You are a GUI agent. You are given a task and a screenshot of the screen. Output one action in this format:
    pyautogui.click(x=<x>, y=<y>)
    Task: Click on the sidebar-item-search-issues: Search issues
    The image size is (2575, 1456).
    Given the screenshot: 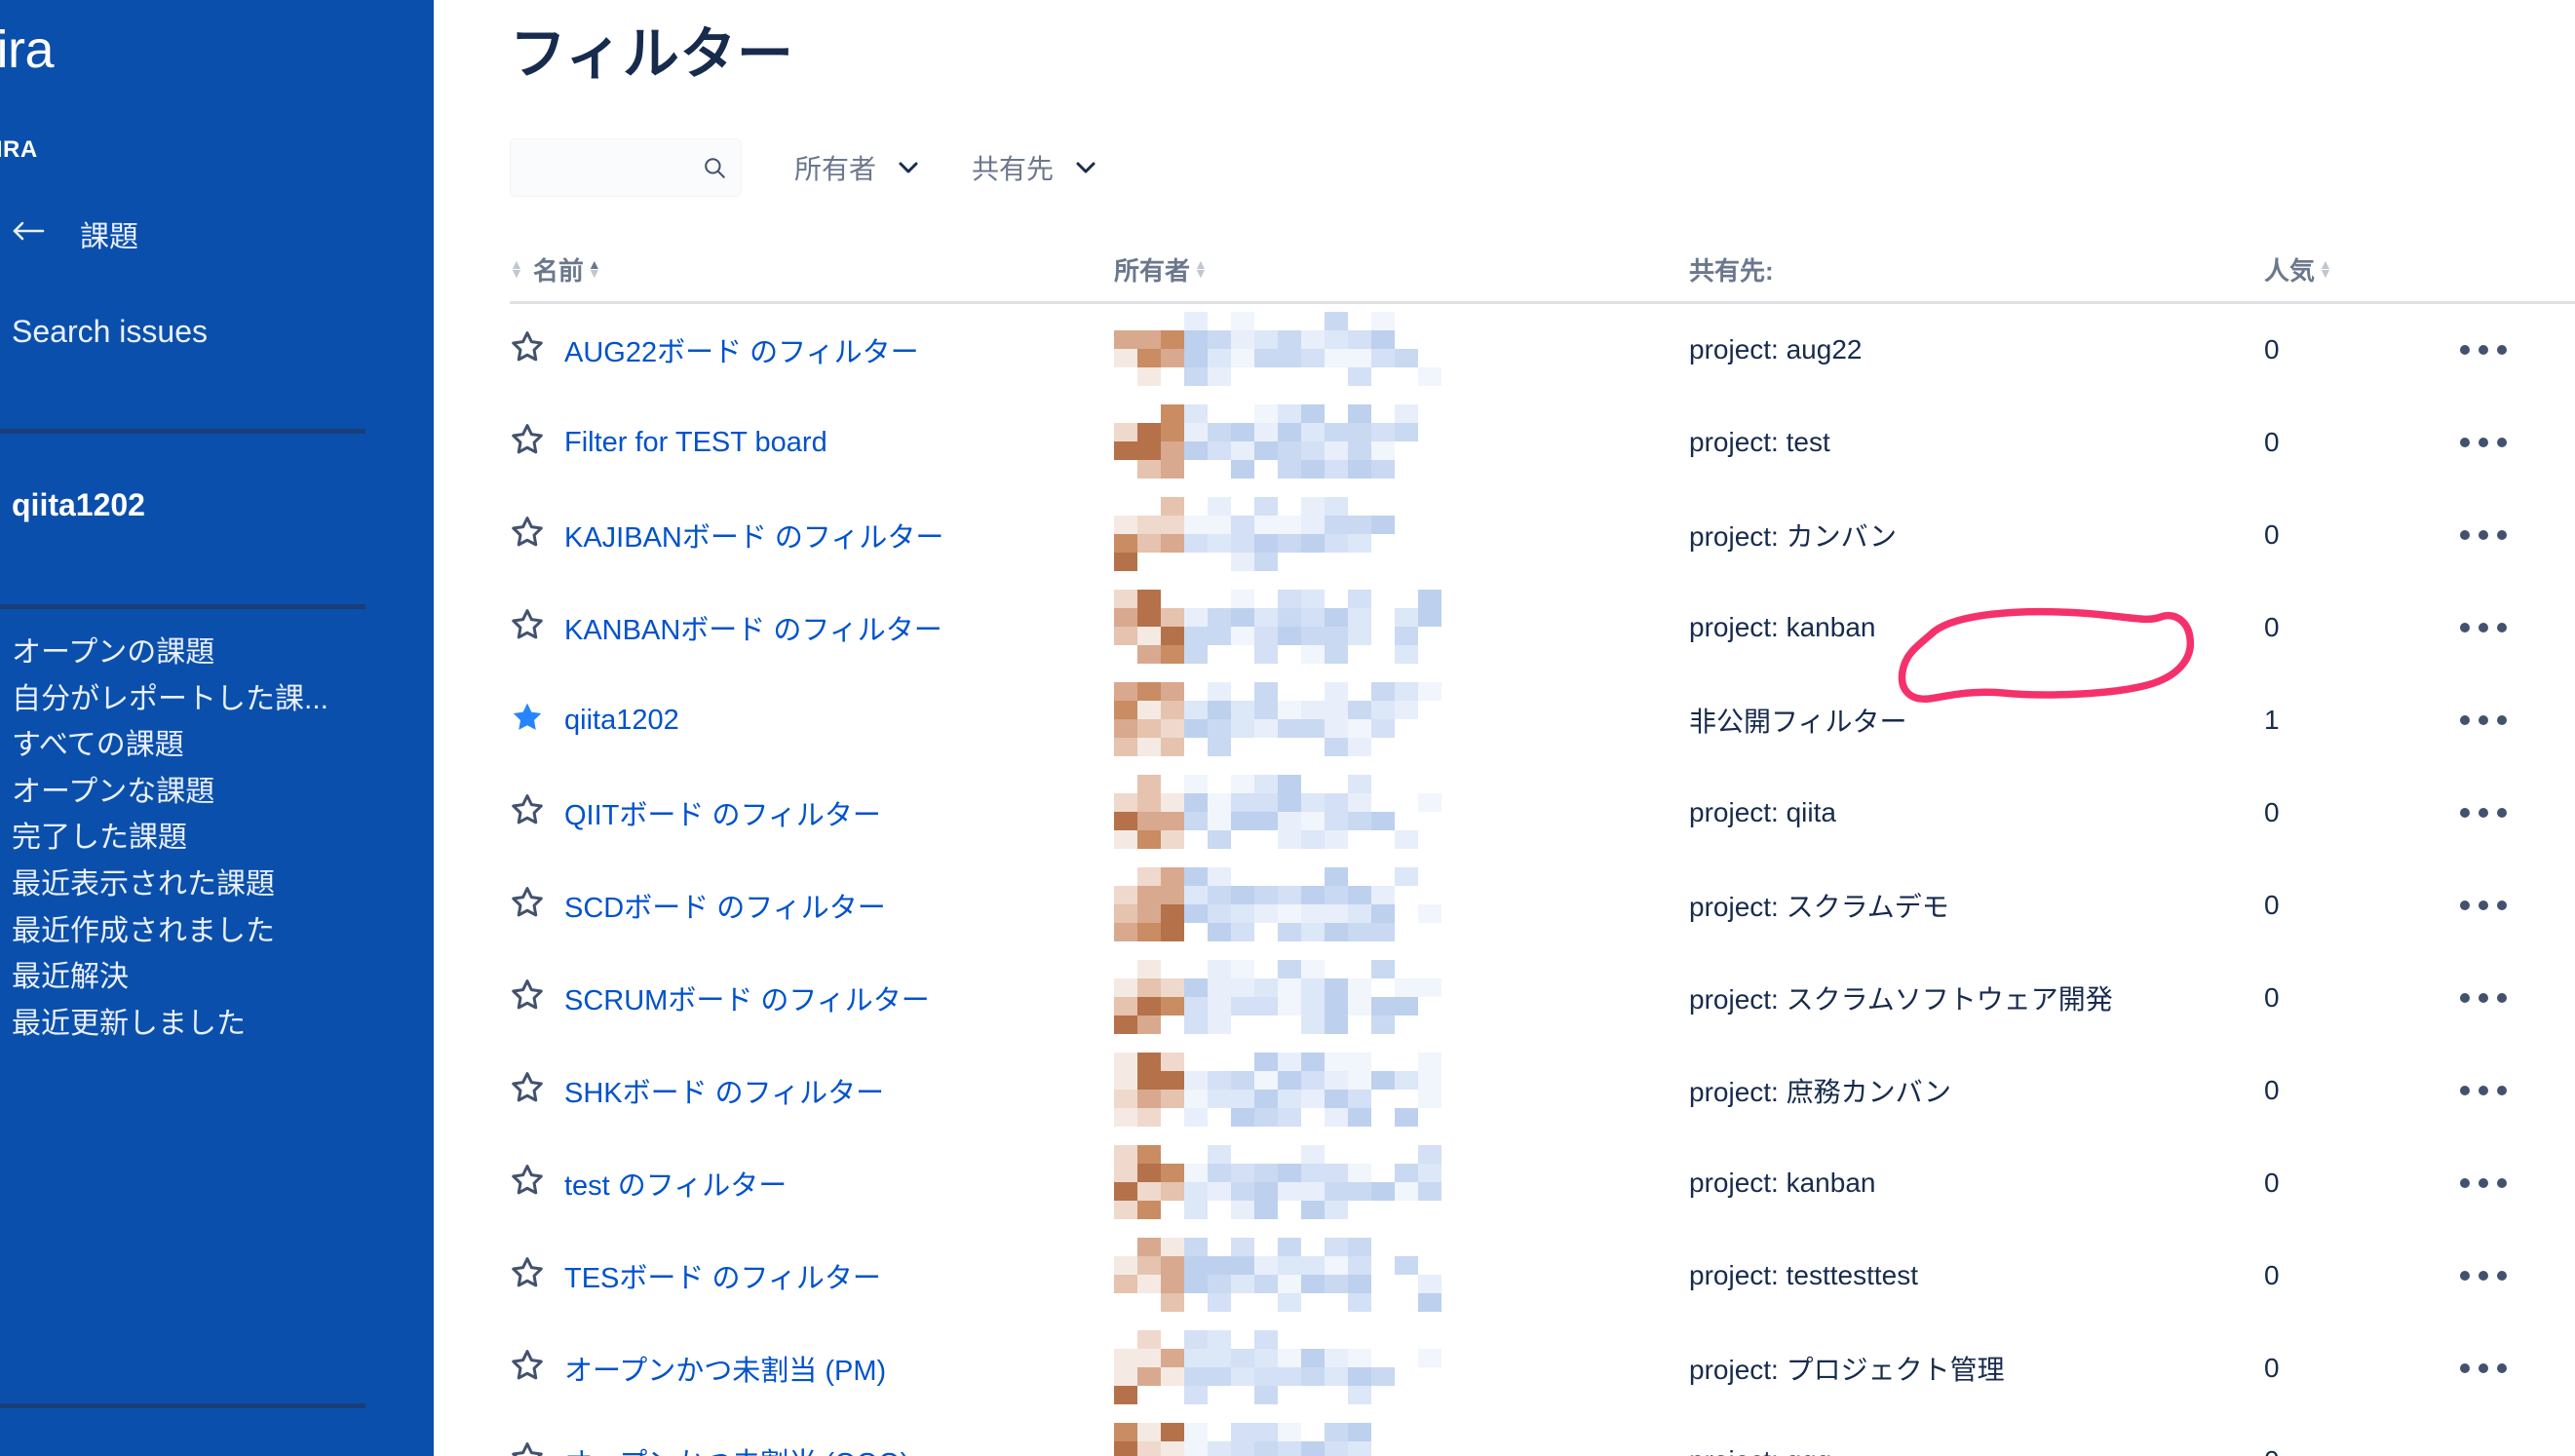 What is the action you would take?
    pyautogui.click(x=110, y=332)
    